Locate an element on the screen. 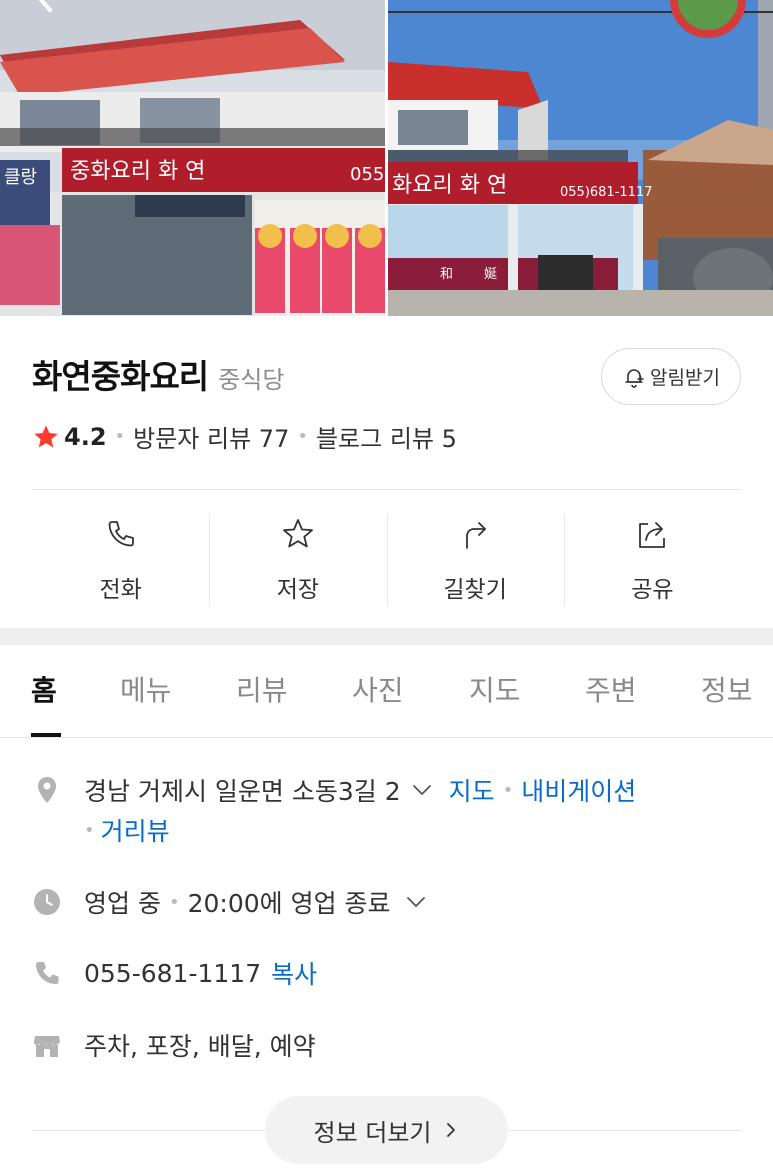  directions-button: 길찾기 is located at coordinates (475, 560).